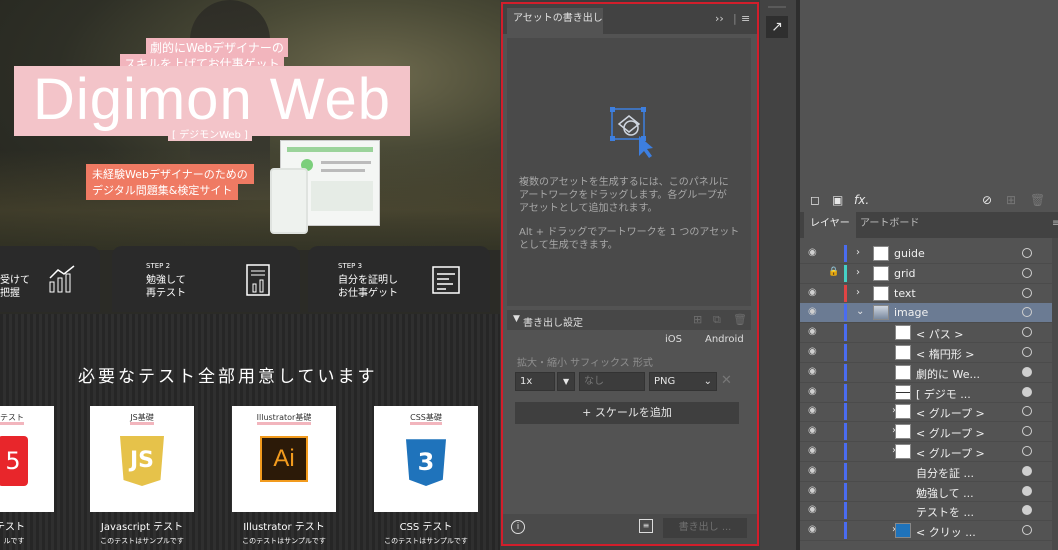 This screenshot has height=550, width=1058. What do you see at coordinates (860, 311) in the screenshot?
I see `disclosure-chevron-icon: ⌄` at bounding box center [860, 311].